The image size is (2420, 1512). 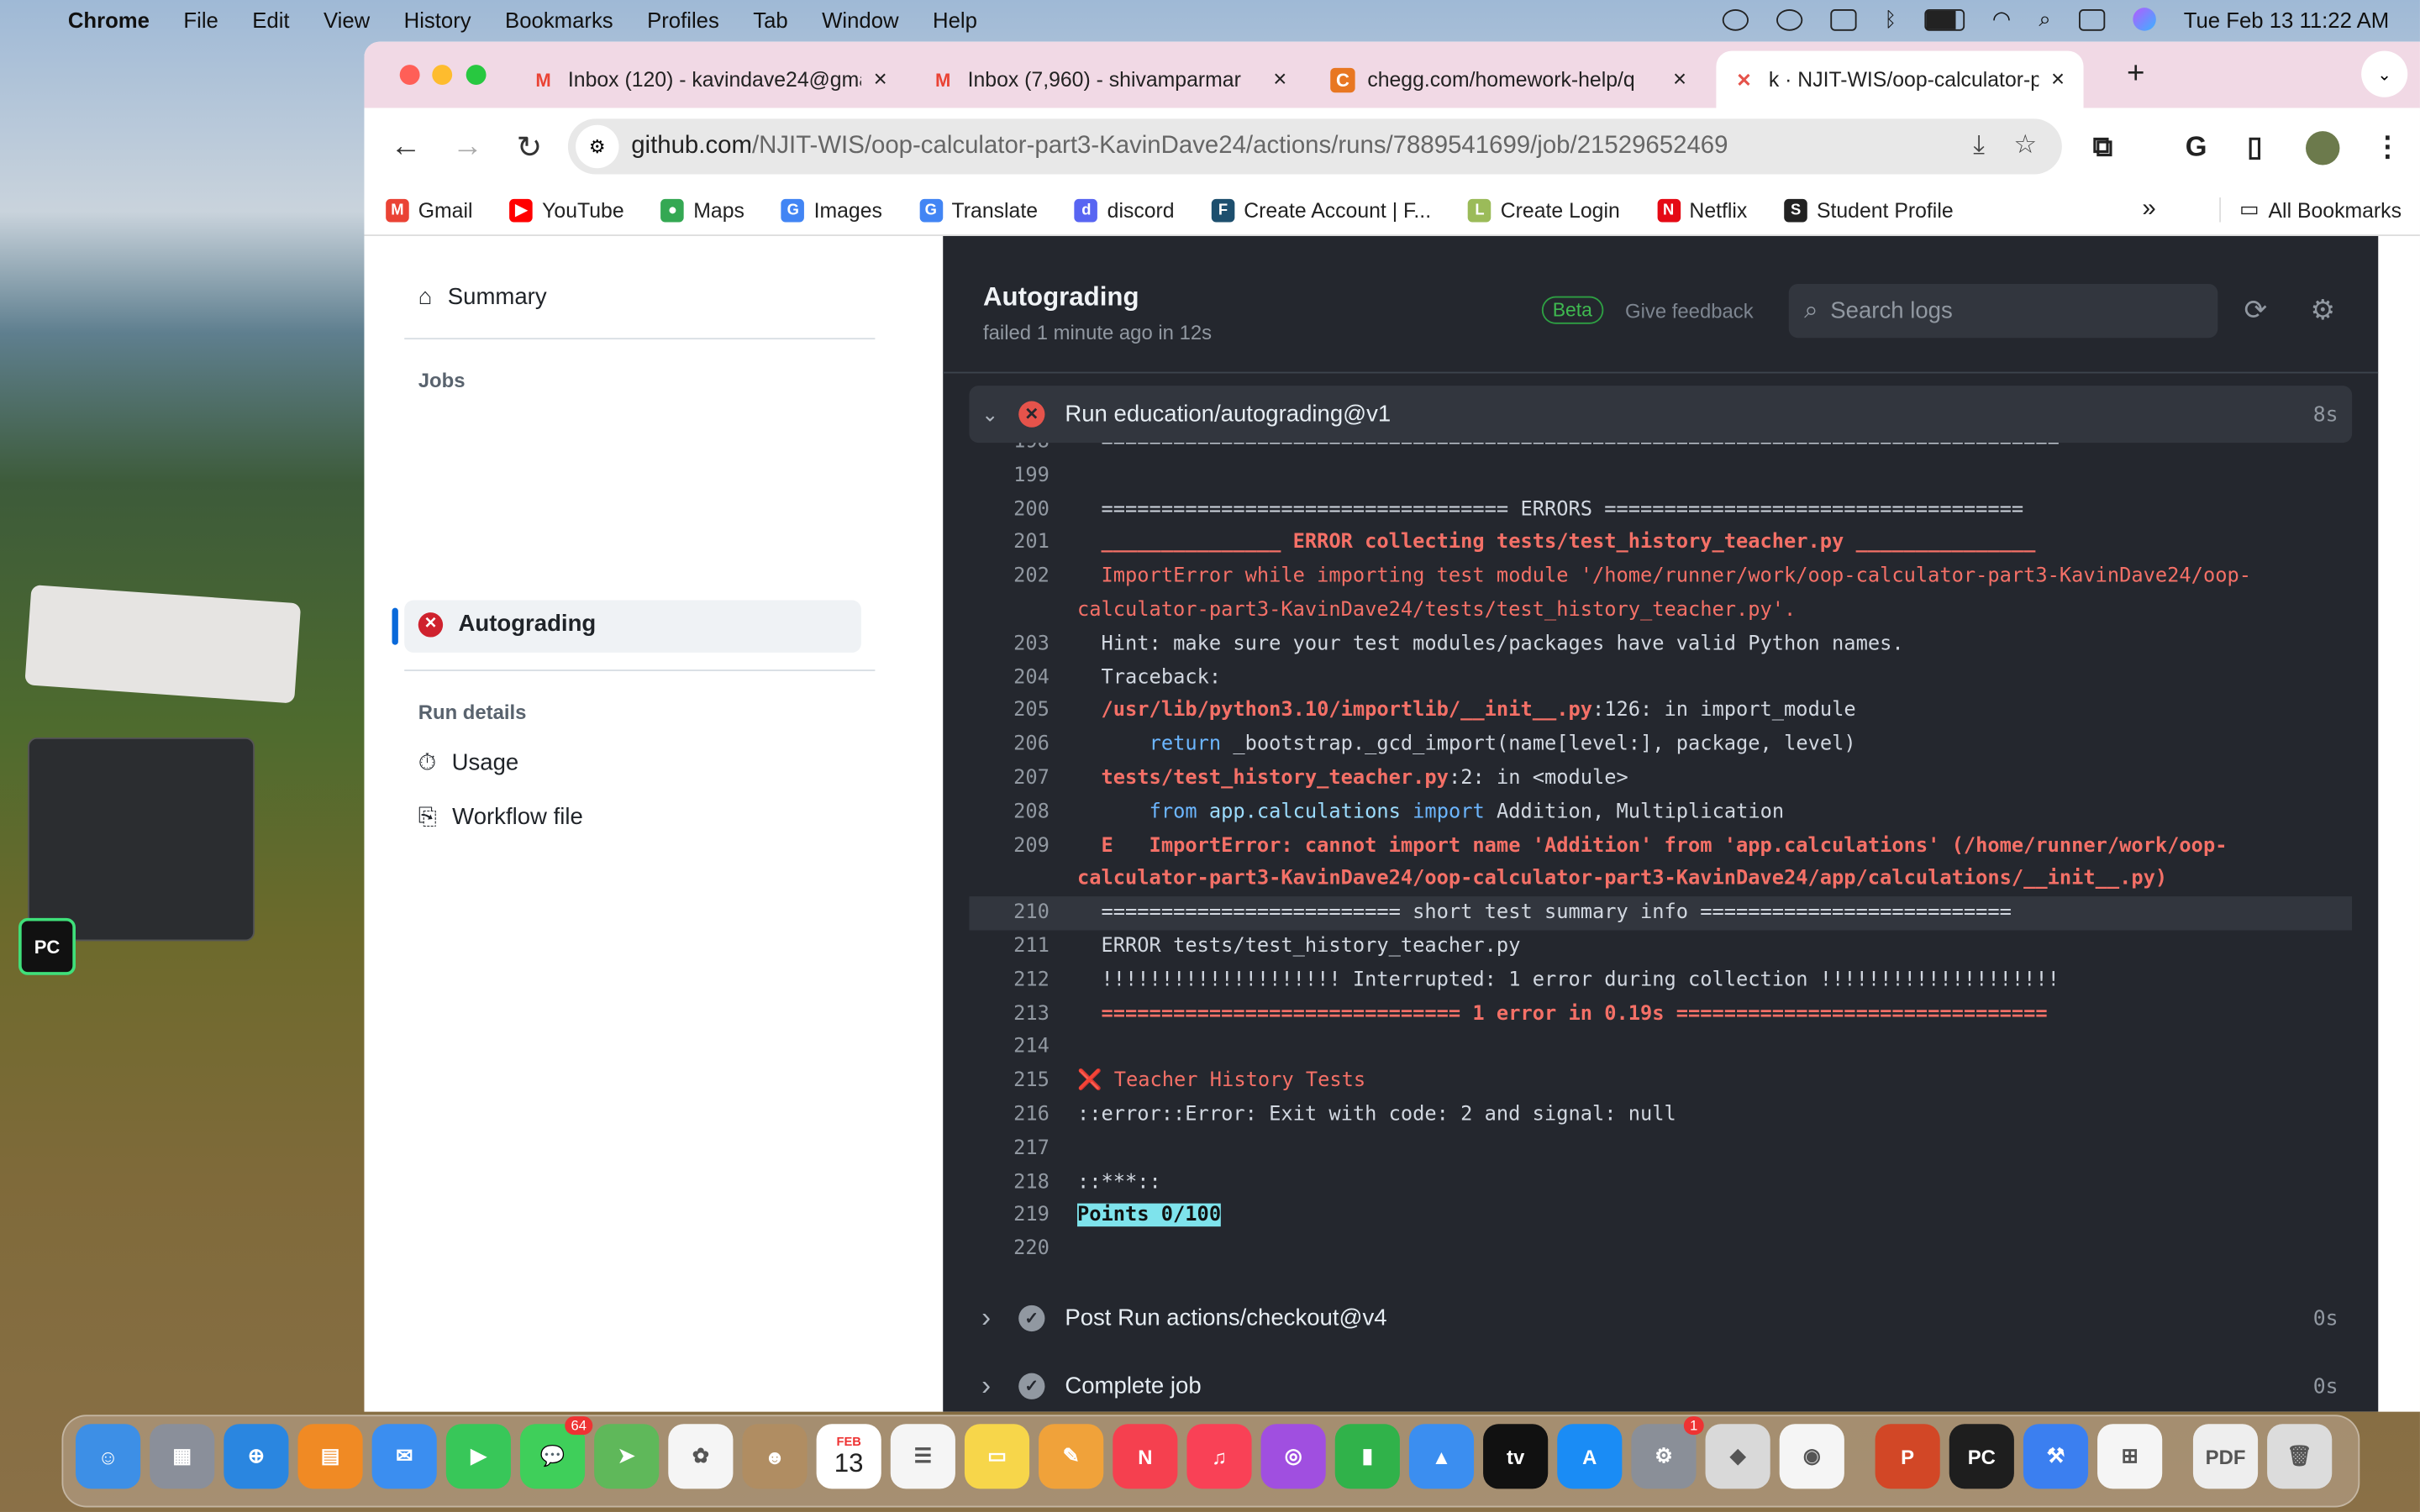 I want to click on line-number: 206, so click(x=1010, y=745).